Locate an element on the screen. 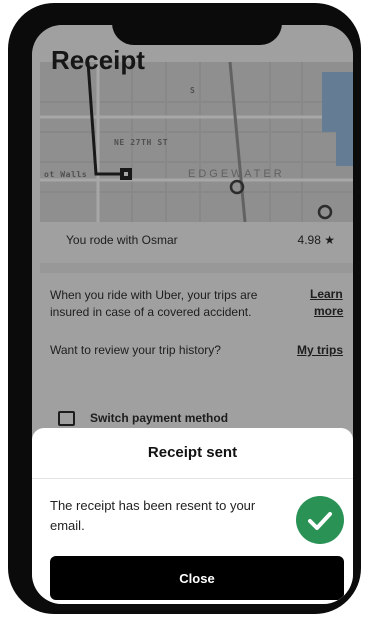 The image size is (369, 617). close-button: Close is located at coordinates (197, 578).